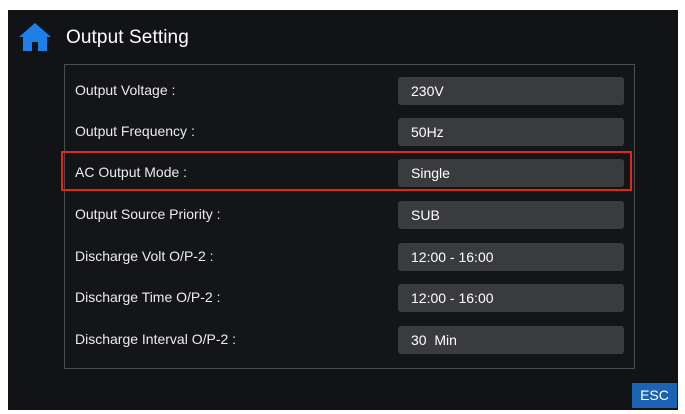 This screenshot has height=414, width=685. I want to click on setting-value-field: 30 Min, so click(511, 340).